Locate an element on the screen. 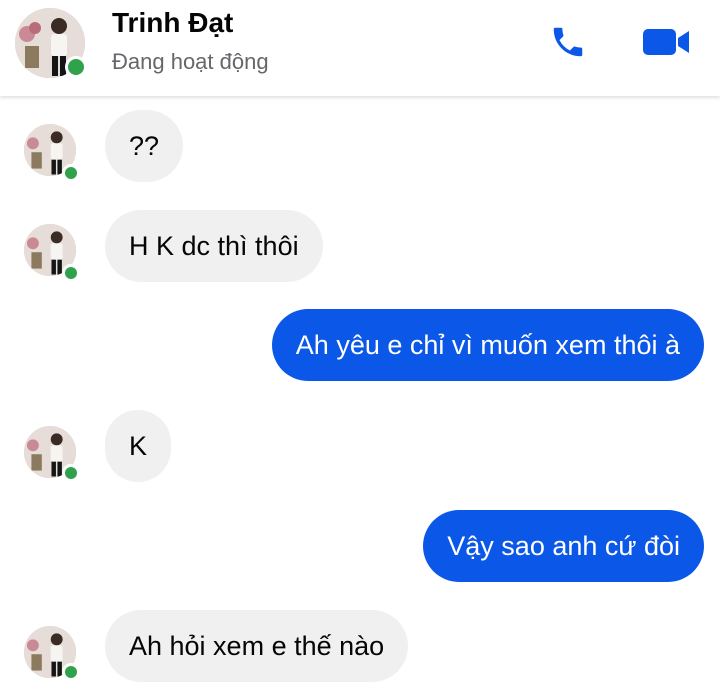 The width and height of the screenshot is (720, 690). message-bubble-incoming: ?? is located at coordinates (144, 146).